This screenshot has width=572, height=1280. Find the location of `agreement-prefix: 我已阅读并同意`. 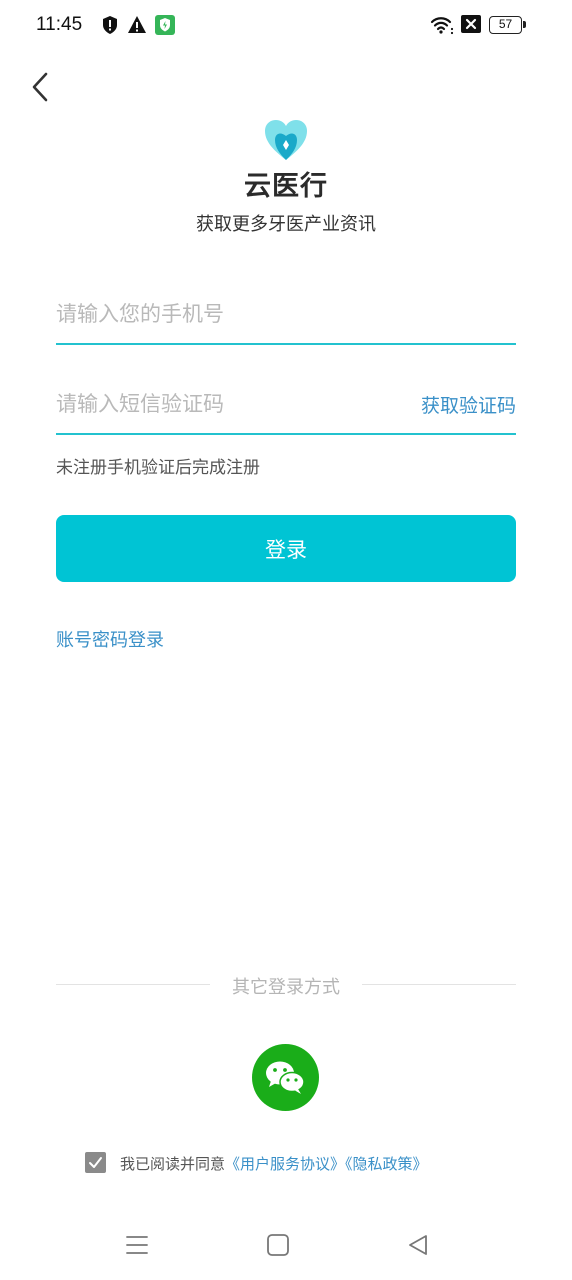

agreement-prefix: 我已阅读并同意 is located at coordinates (173, 1164).